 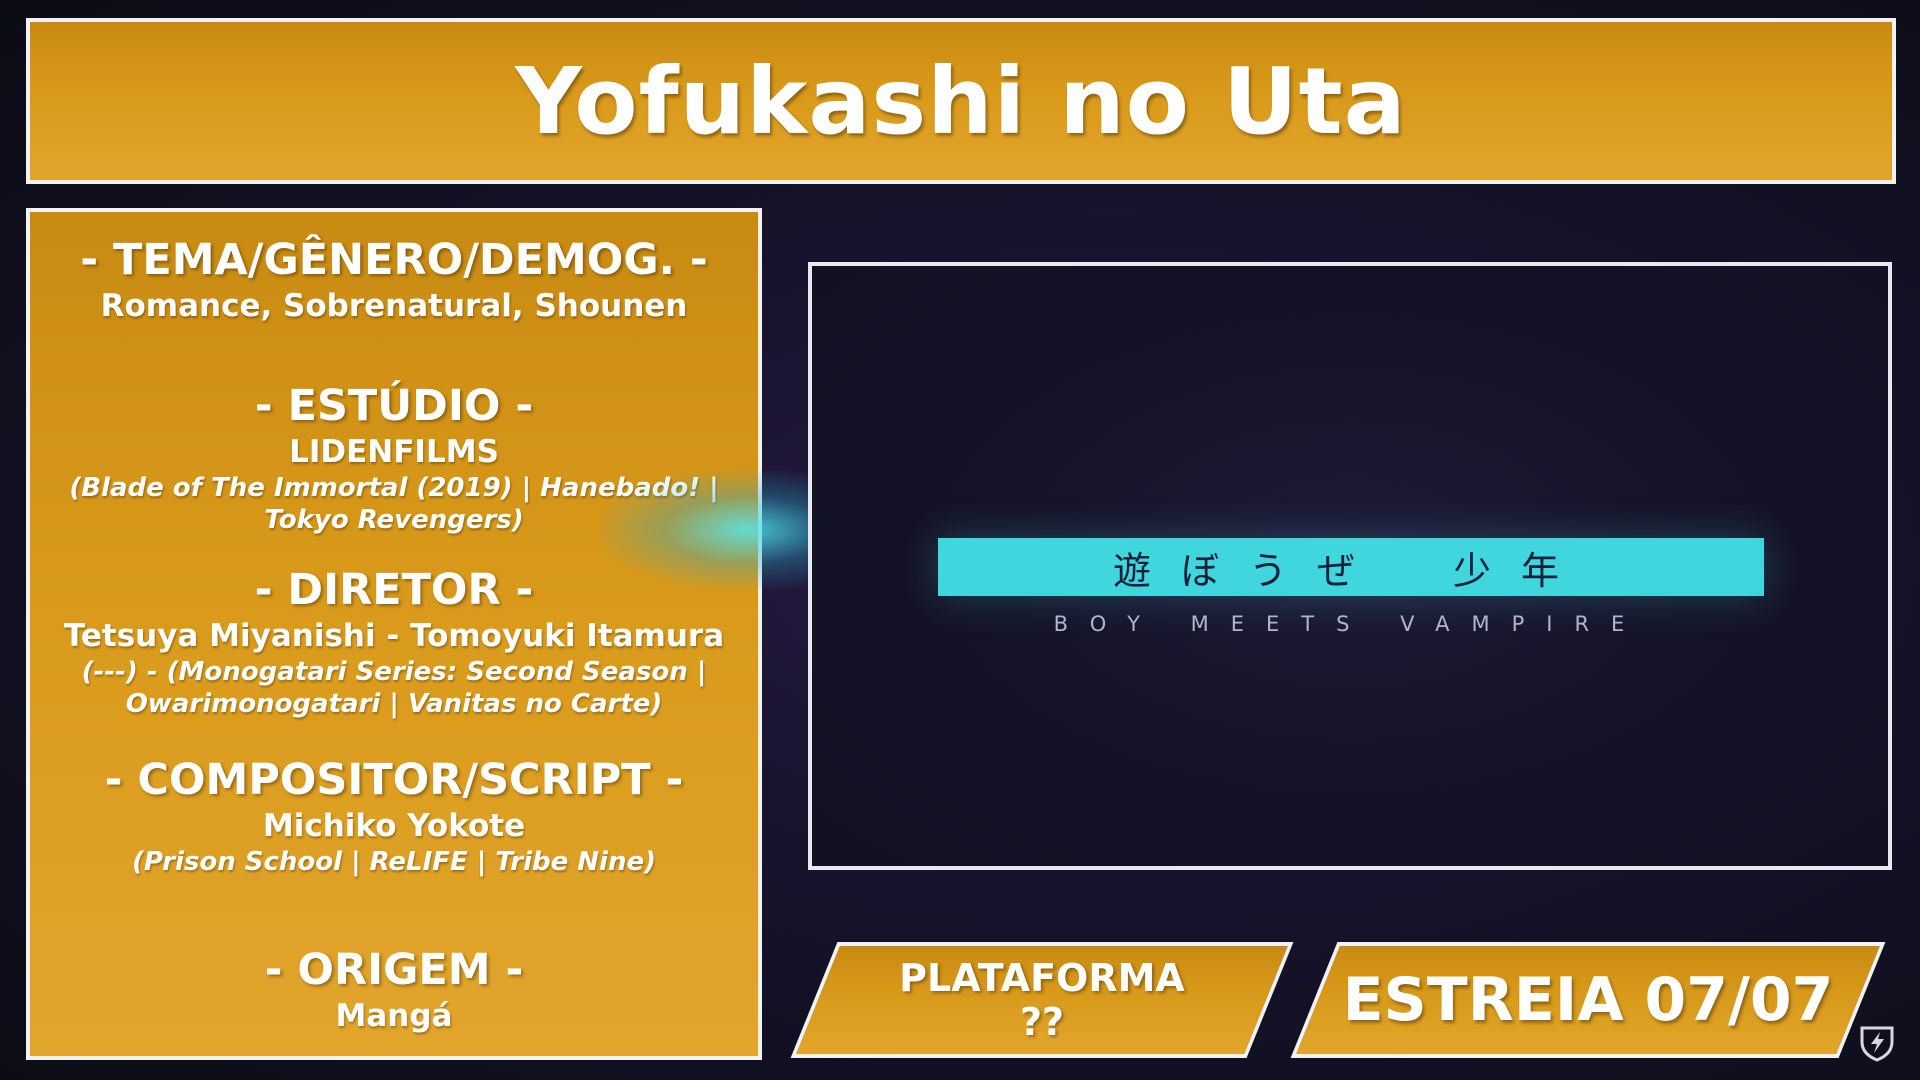 What do you see at coordinates (394, 970) in the screenshot?
I see `origem-heading: - ORIGEM -` at bounding box center [394, 970].